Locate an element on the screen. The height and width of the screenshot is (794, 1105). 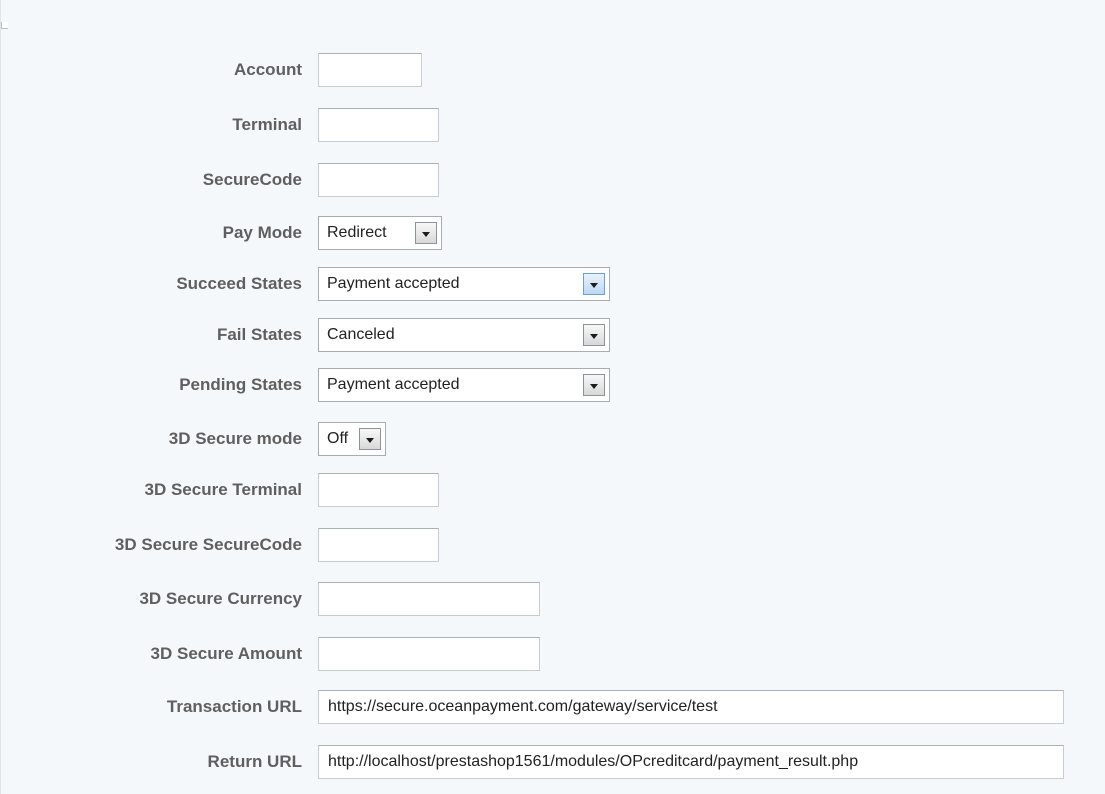
pay-mode-select: Redirect is located at coordinates (380, 233).